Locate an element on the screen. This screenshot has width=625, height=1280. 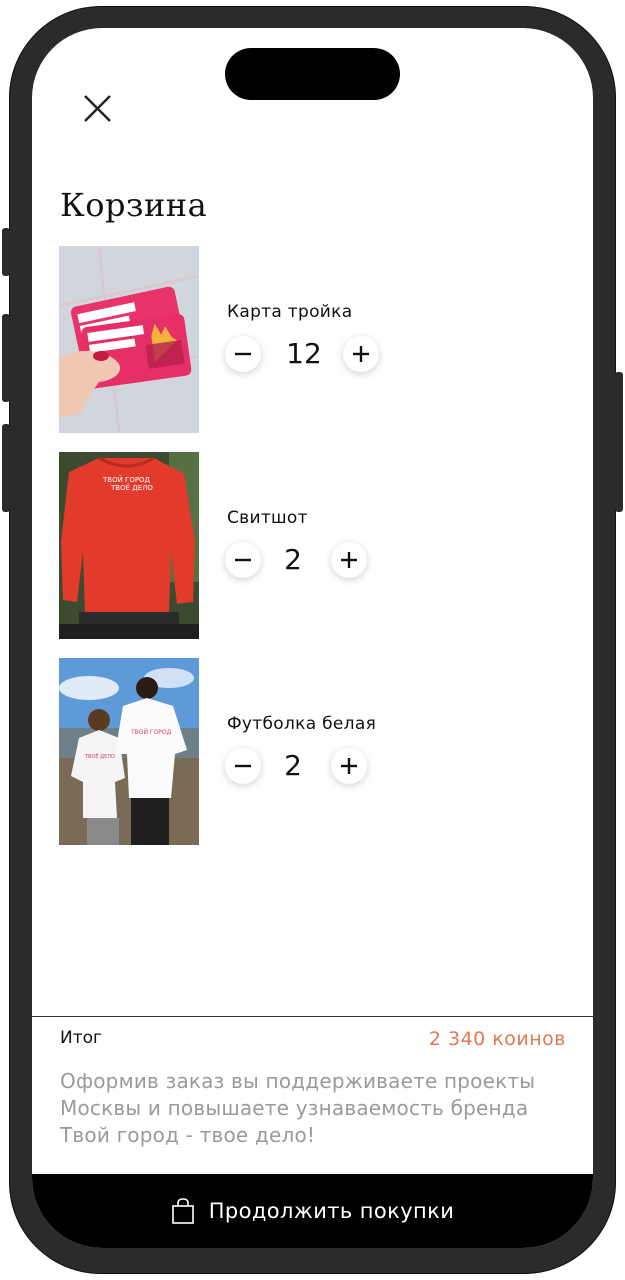
divider is located at coordinates (312, 1016).